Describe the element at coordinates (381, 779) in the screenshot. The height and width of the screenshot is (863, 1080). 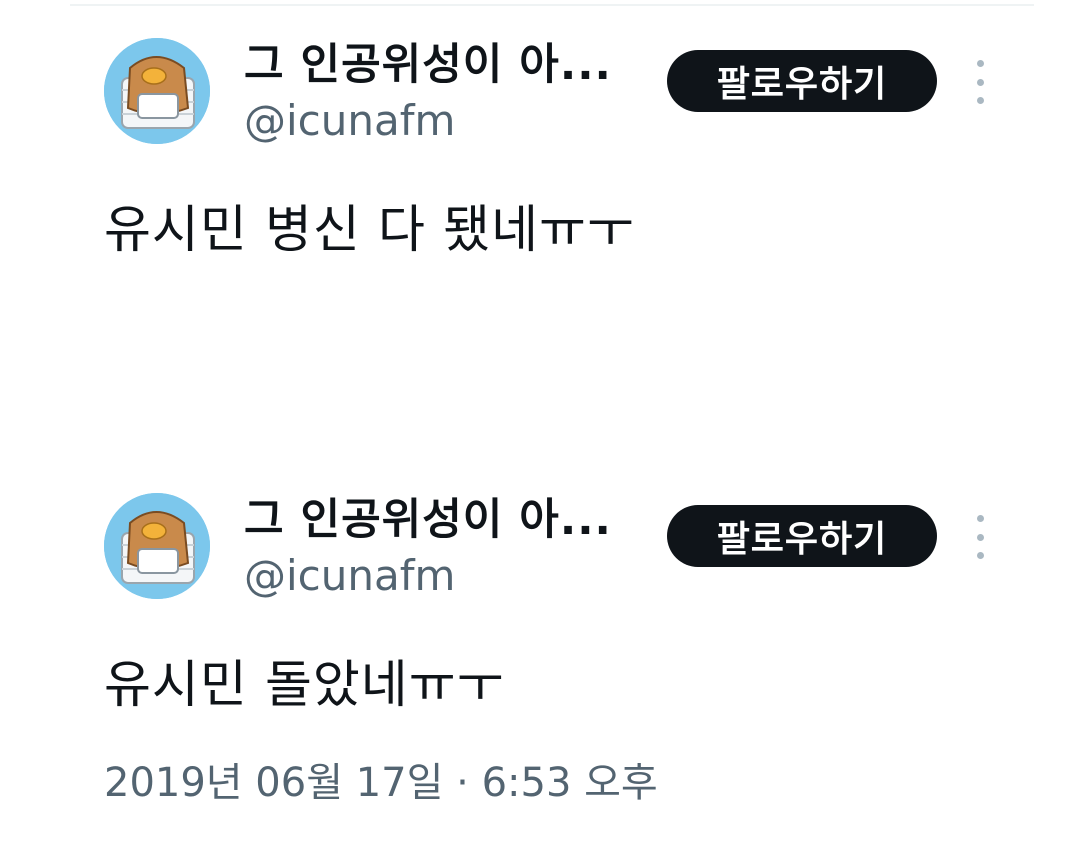
I see `tweet-timestamp: 2019년 06월 17일 · 6:53 오후` at that location.